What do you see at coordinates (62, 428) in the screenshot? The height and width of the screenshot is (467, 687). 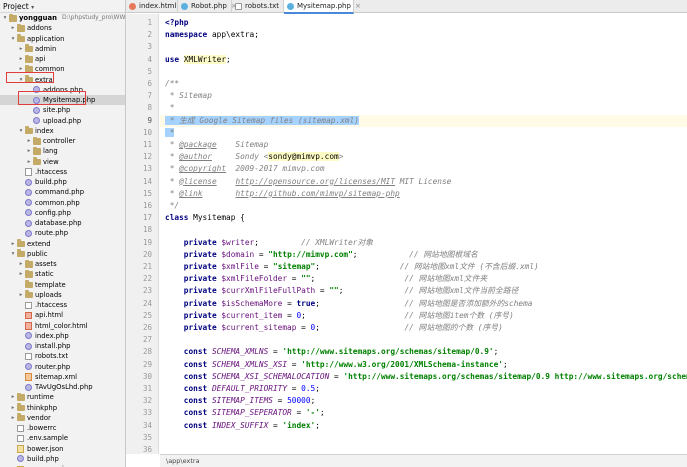 I see `tree-file: .bowerrc` at bounding box center [62, 428].